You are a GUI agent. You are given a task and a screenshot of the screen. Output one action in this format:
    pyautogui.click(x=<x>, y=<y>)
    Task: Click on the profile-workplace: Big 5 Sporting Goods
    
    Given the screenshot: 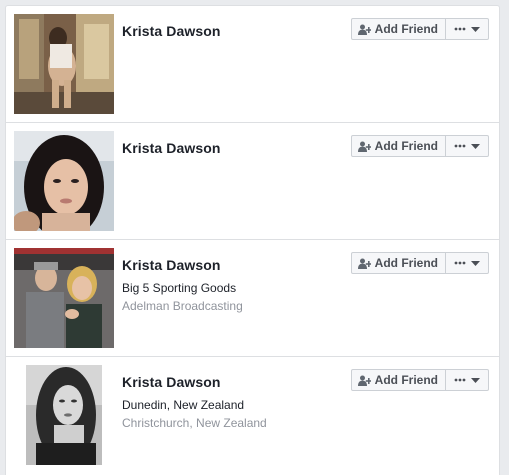 What is the action you would take?
    pyautogui.click(x=179, y=288)
    